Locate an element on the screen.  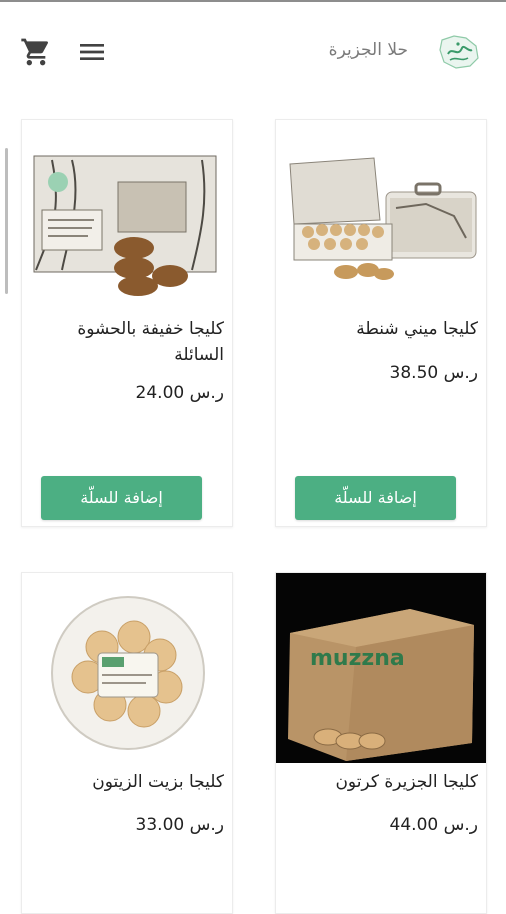
menu-icon is located at coordinates (92, 52).